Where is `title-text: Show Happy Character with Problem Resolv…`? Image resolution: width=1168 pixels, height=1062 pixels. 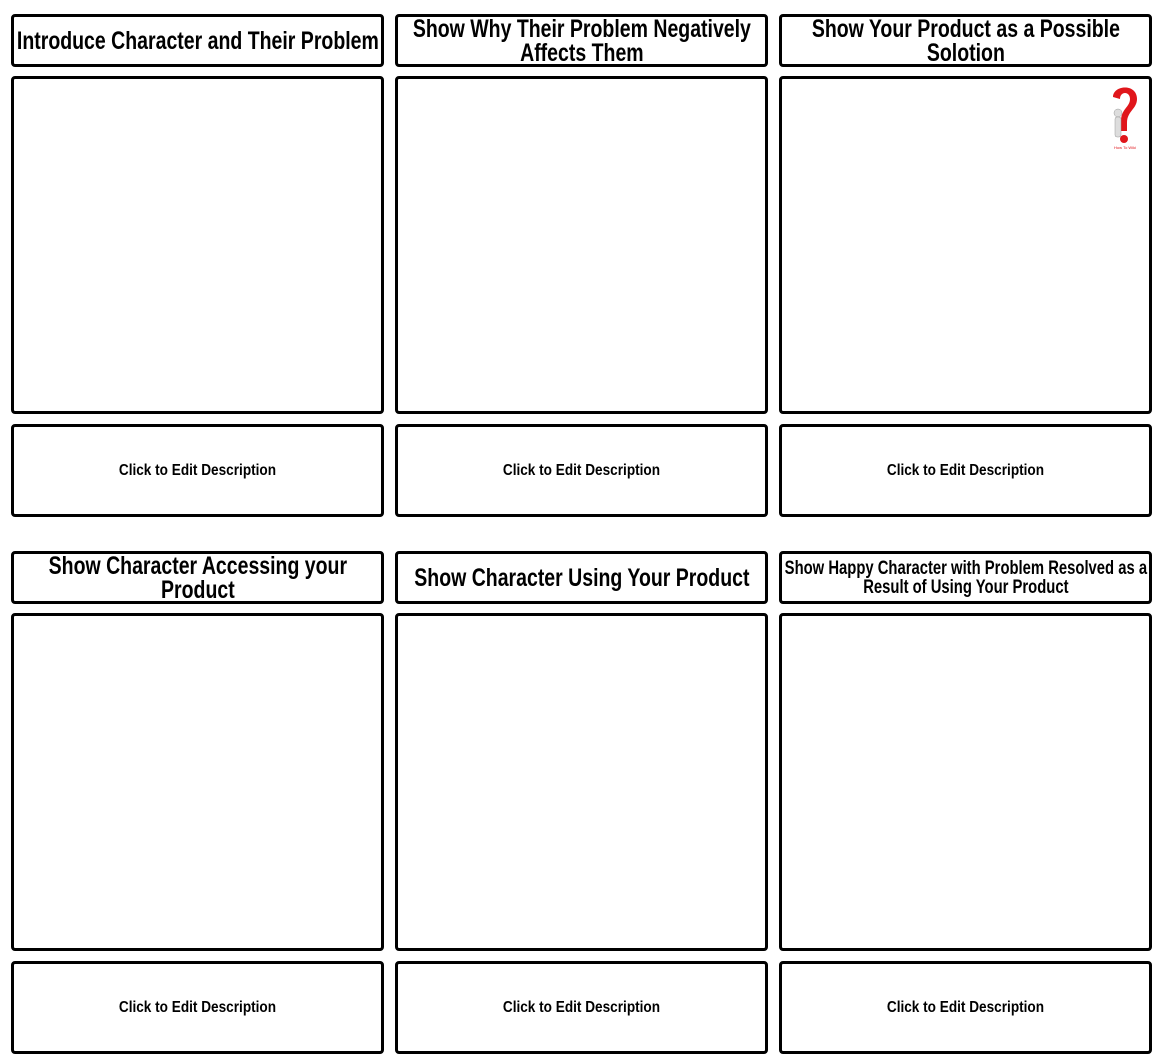 title-text: Show Happy Character with Problem Resolv… is located at coordinates (965, 577).